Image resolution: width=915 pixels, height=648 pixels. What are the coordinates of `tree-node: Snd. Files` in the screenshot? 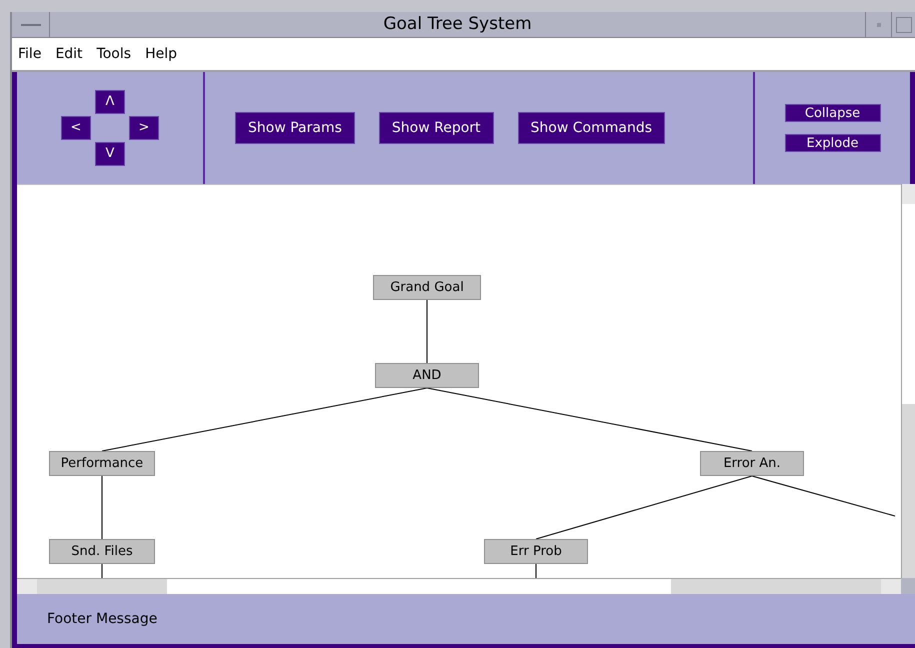 It's located at (102, 551).